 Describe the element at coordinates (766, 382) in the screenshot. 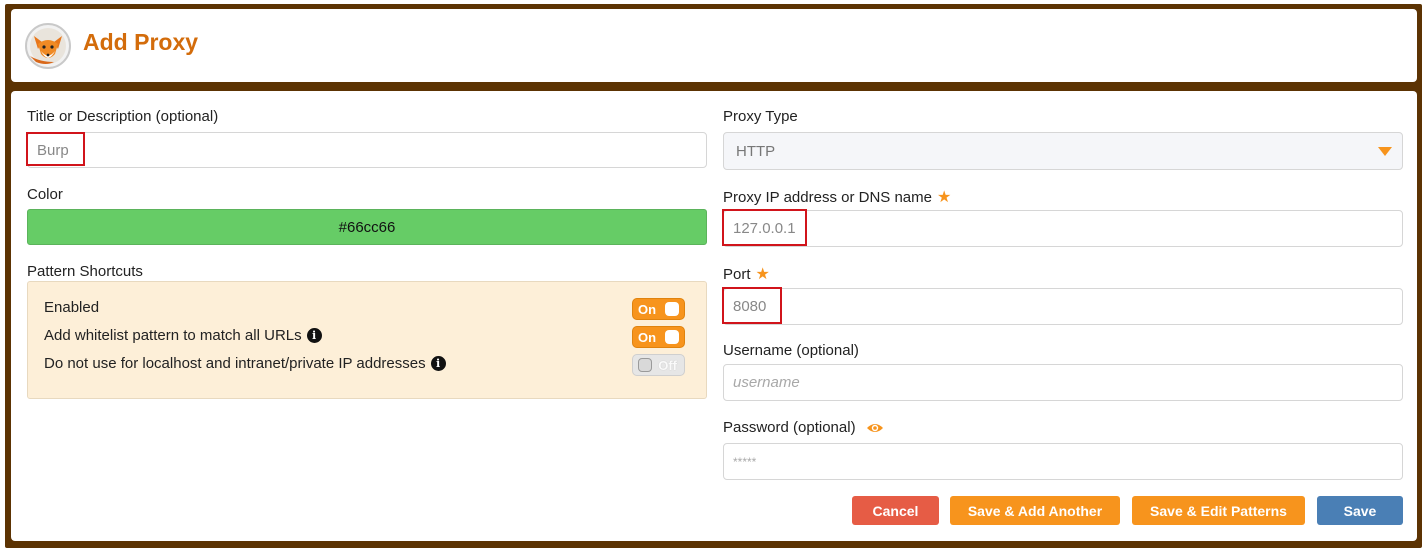

I see `username-placeholder: username` at that location.